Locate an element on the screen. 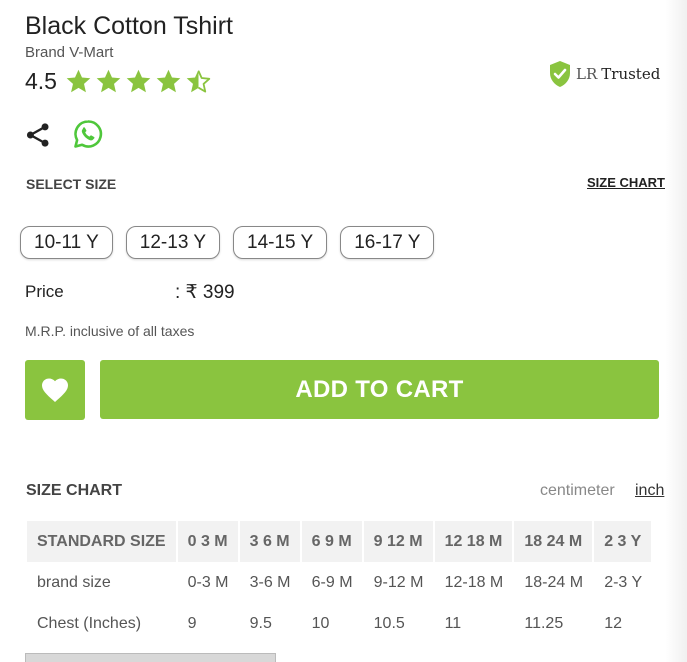 This screenshot has width=687, height=662. table-cell: 11.25 is located at coordinates (544, 623).